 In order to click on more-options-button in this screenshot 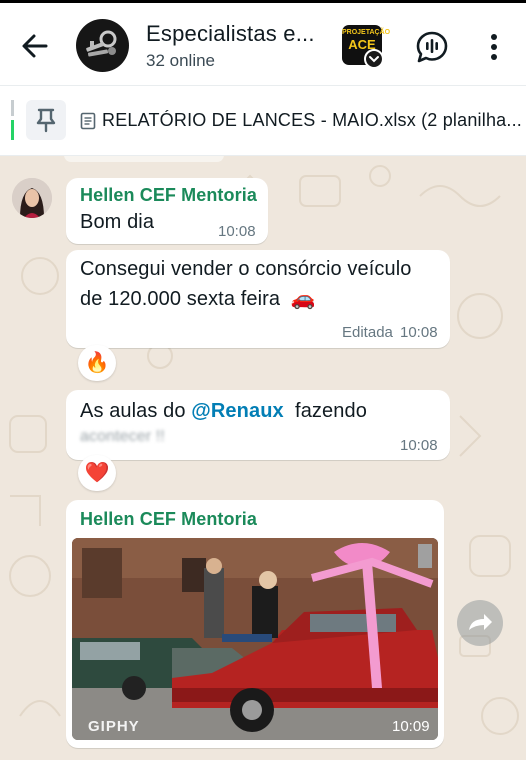, I will do `click(494, 47)`.